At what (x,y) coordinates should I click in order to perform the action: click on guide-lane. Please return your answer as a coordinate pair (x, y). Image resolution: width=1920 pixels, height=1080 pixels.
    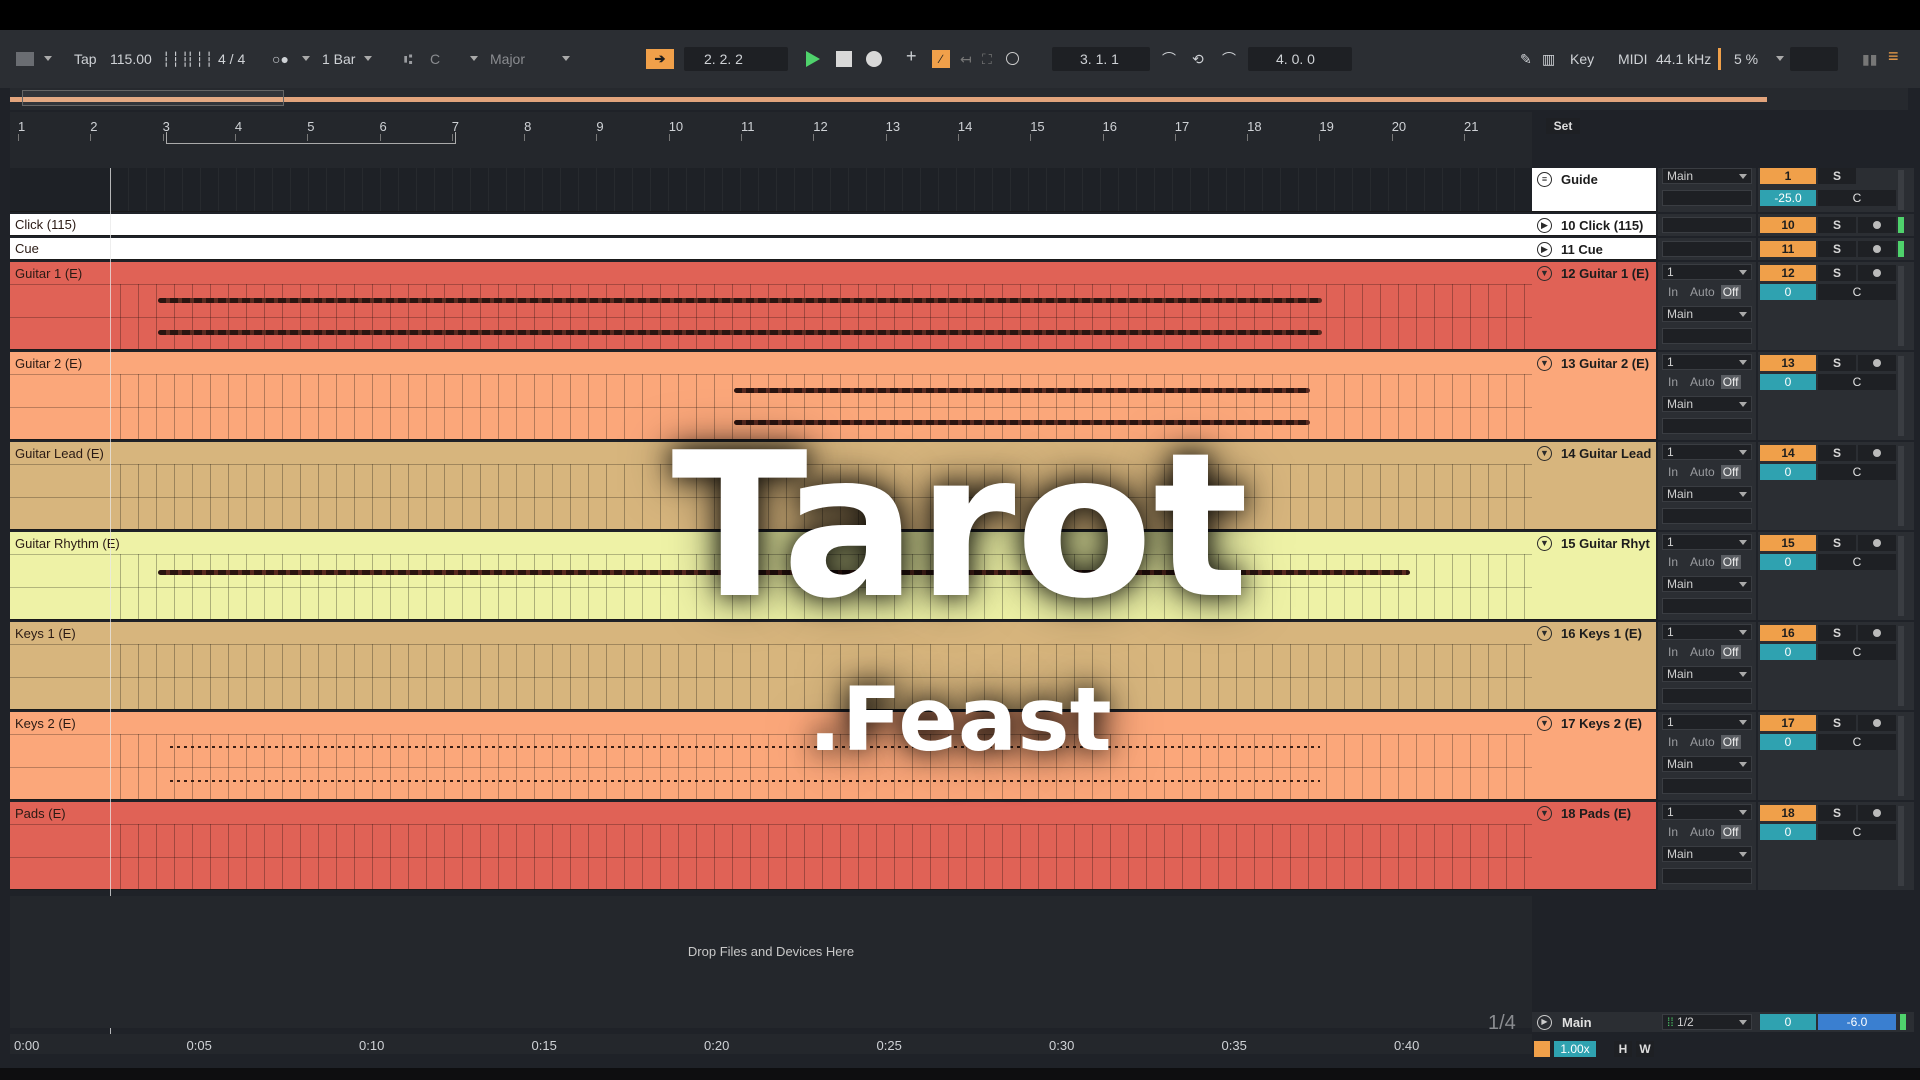
    Looking at the image, I should click on (771, 190).